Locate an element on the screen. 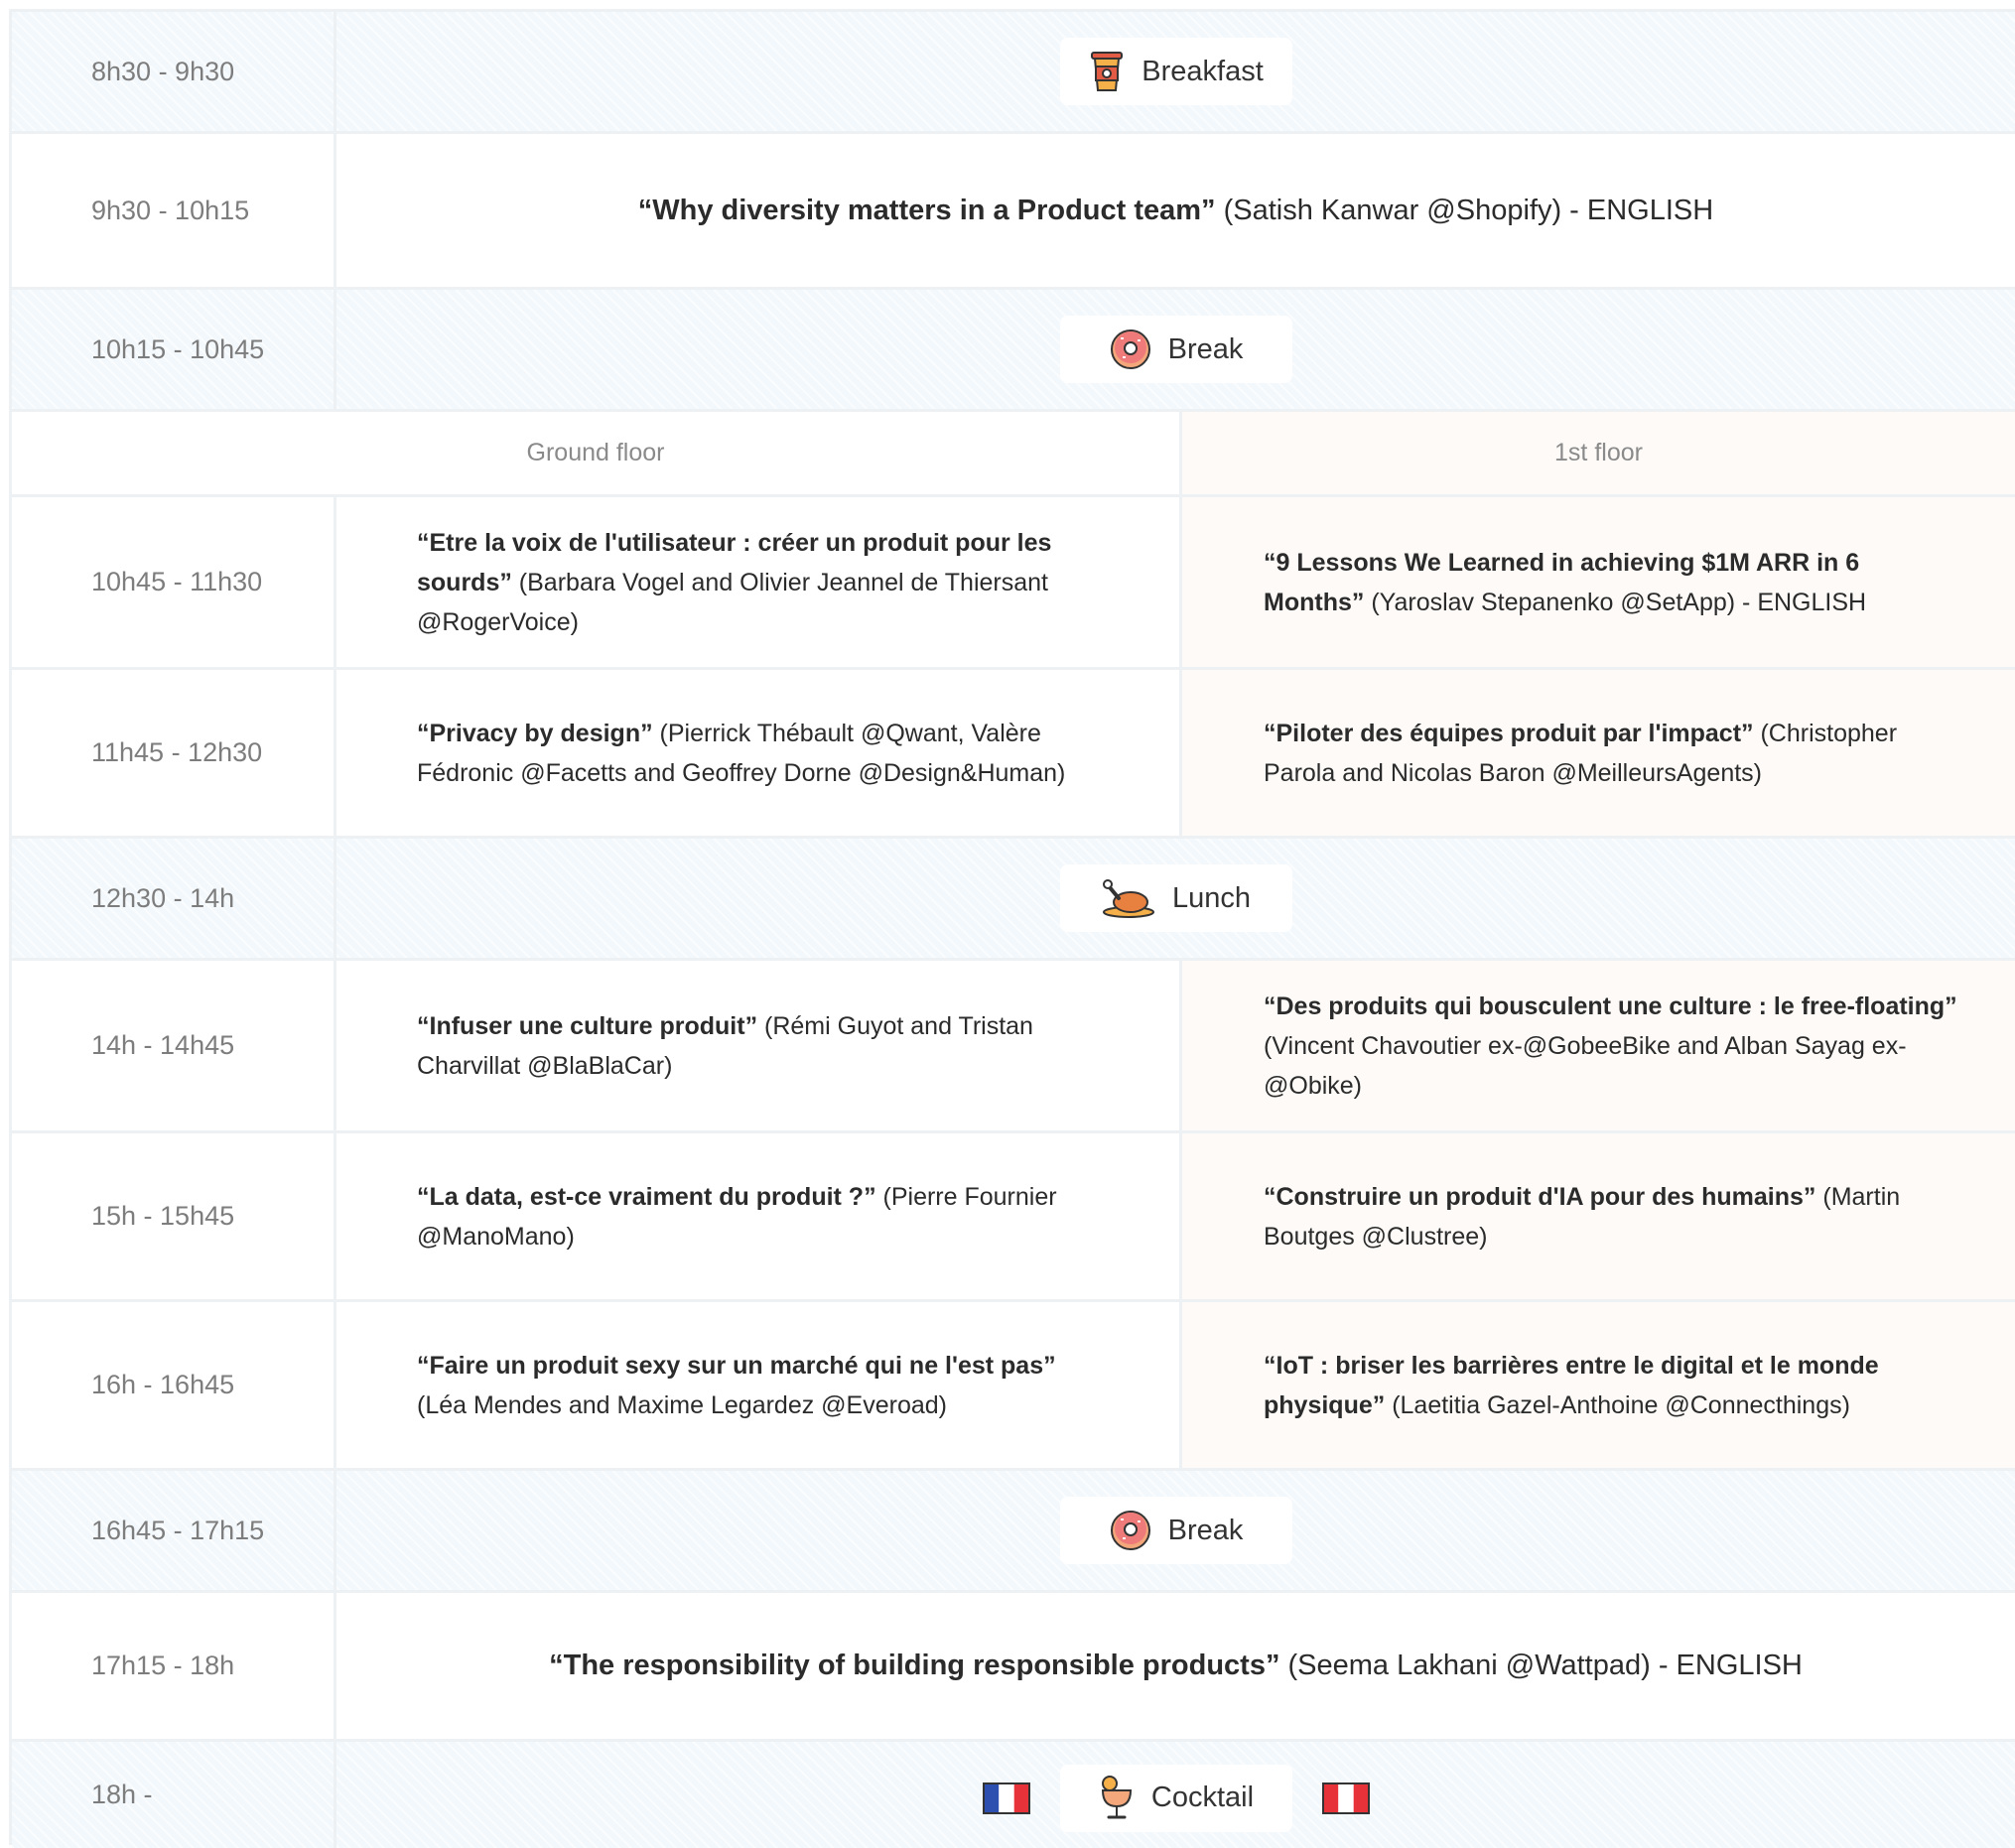 The height and width of the screenshot is (1848, 2015). talk-title: “Privacy by design” is located at coordinates (535, 733).